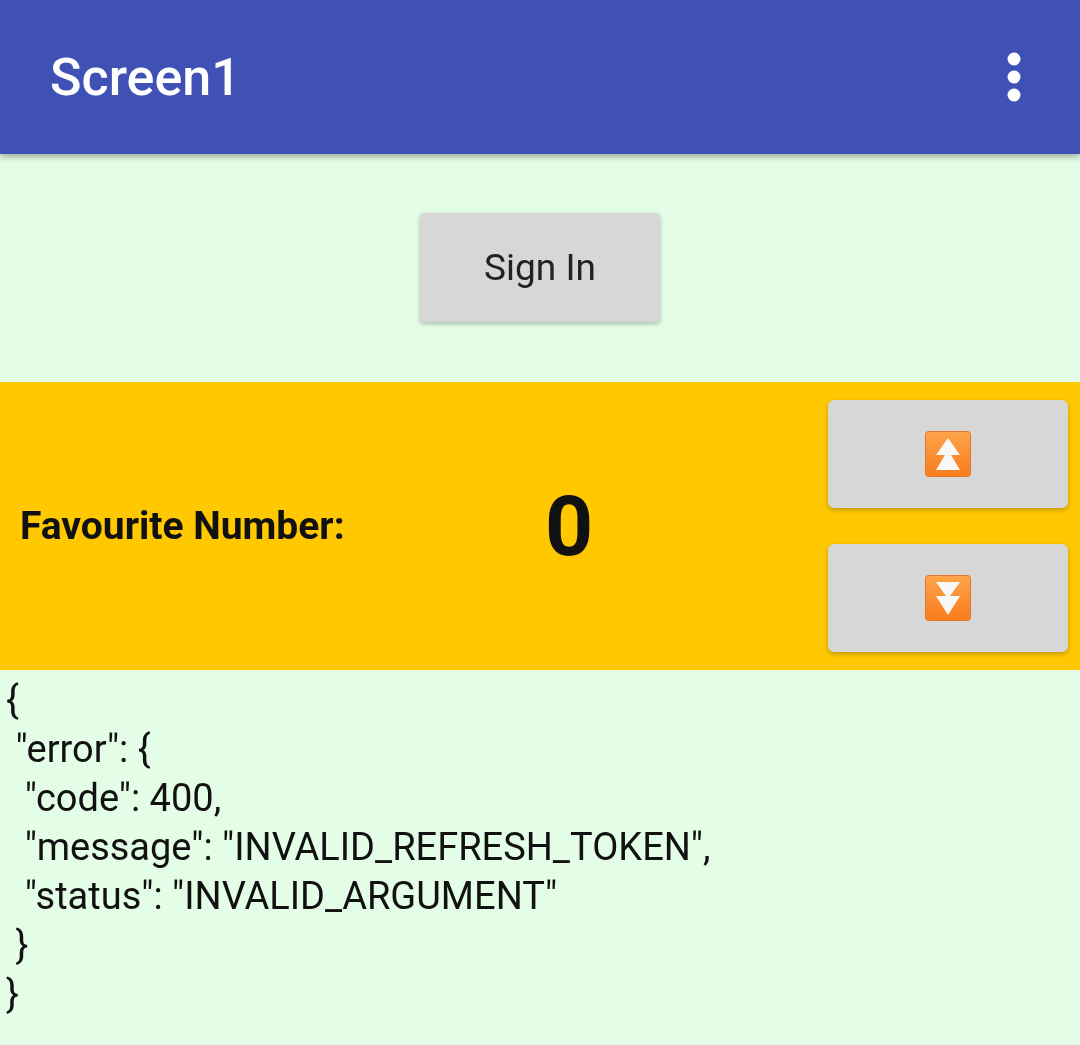 The image size is (1080, 1045). I want to click on screen-title: Screen1, so click(145, 77).